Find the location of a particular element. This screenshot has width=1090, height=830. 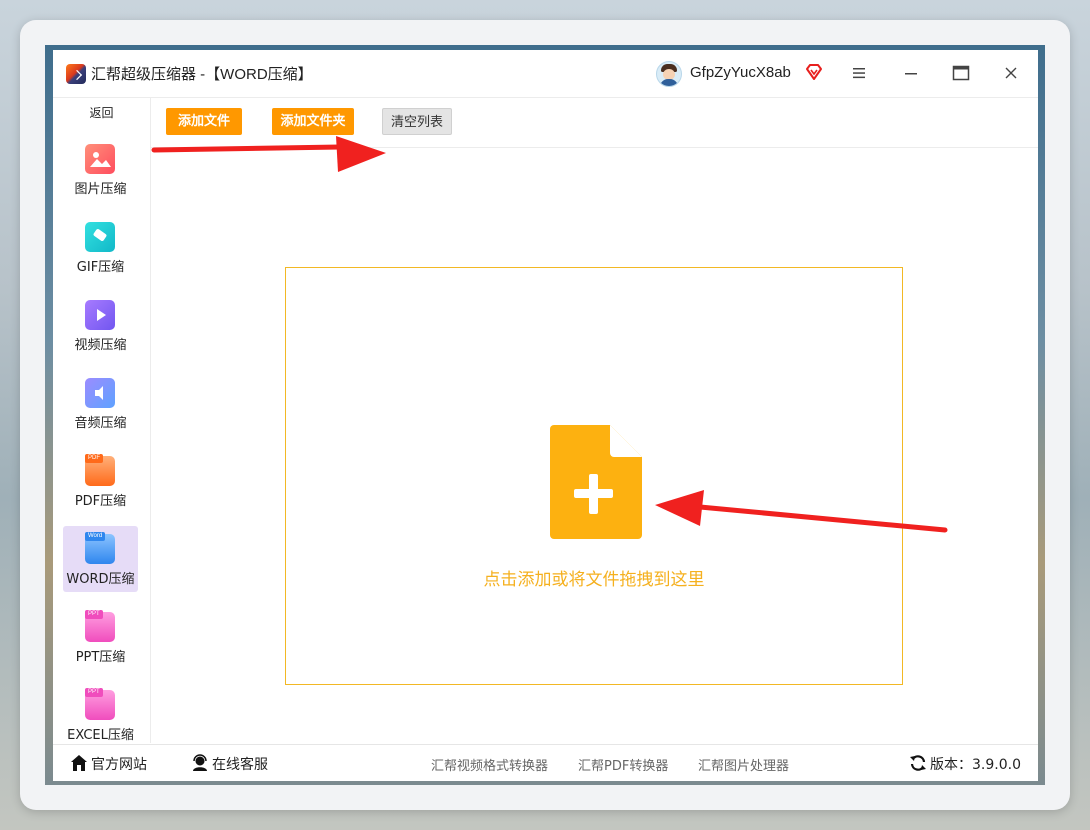

back-link: 返回 is located at coordinates (101, 112).